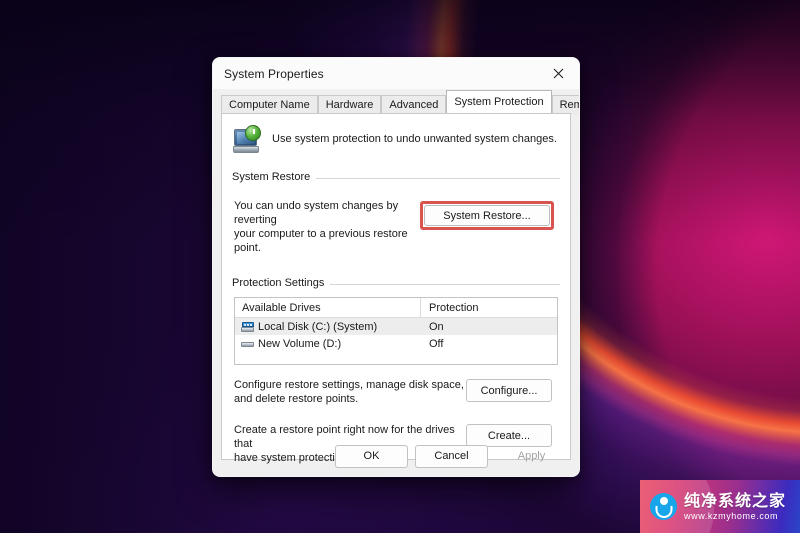 Image resolution: width=800 pixels, height=533 pixels. I want to click on column-header-protection: Protection, so click(450, 308).